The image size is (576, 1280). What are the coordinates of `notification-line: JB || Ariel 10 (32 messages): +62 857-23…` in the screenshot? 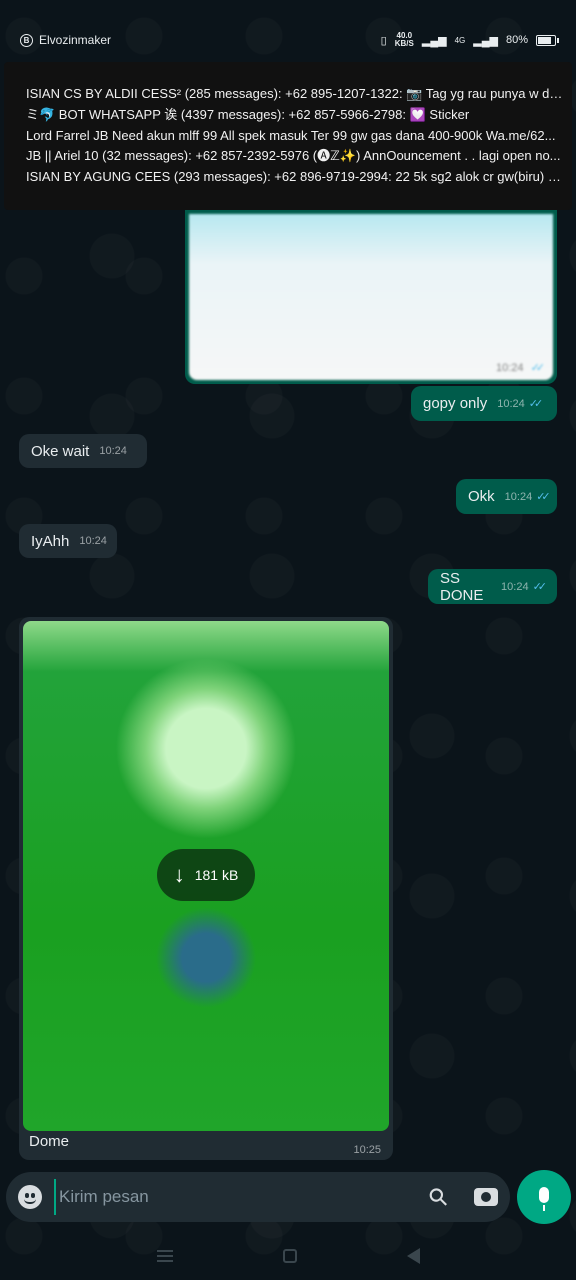 It's located at (295, 156).